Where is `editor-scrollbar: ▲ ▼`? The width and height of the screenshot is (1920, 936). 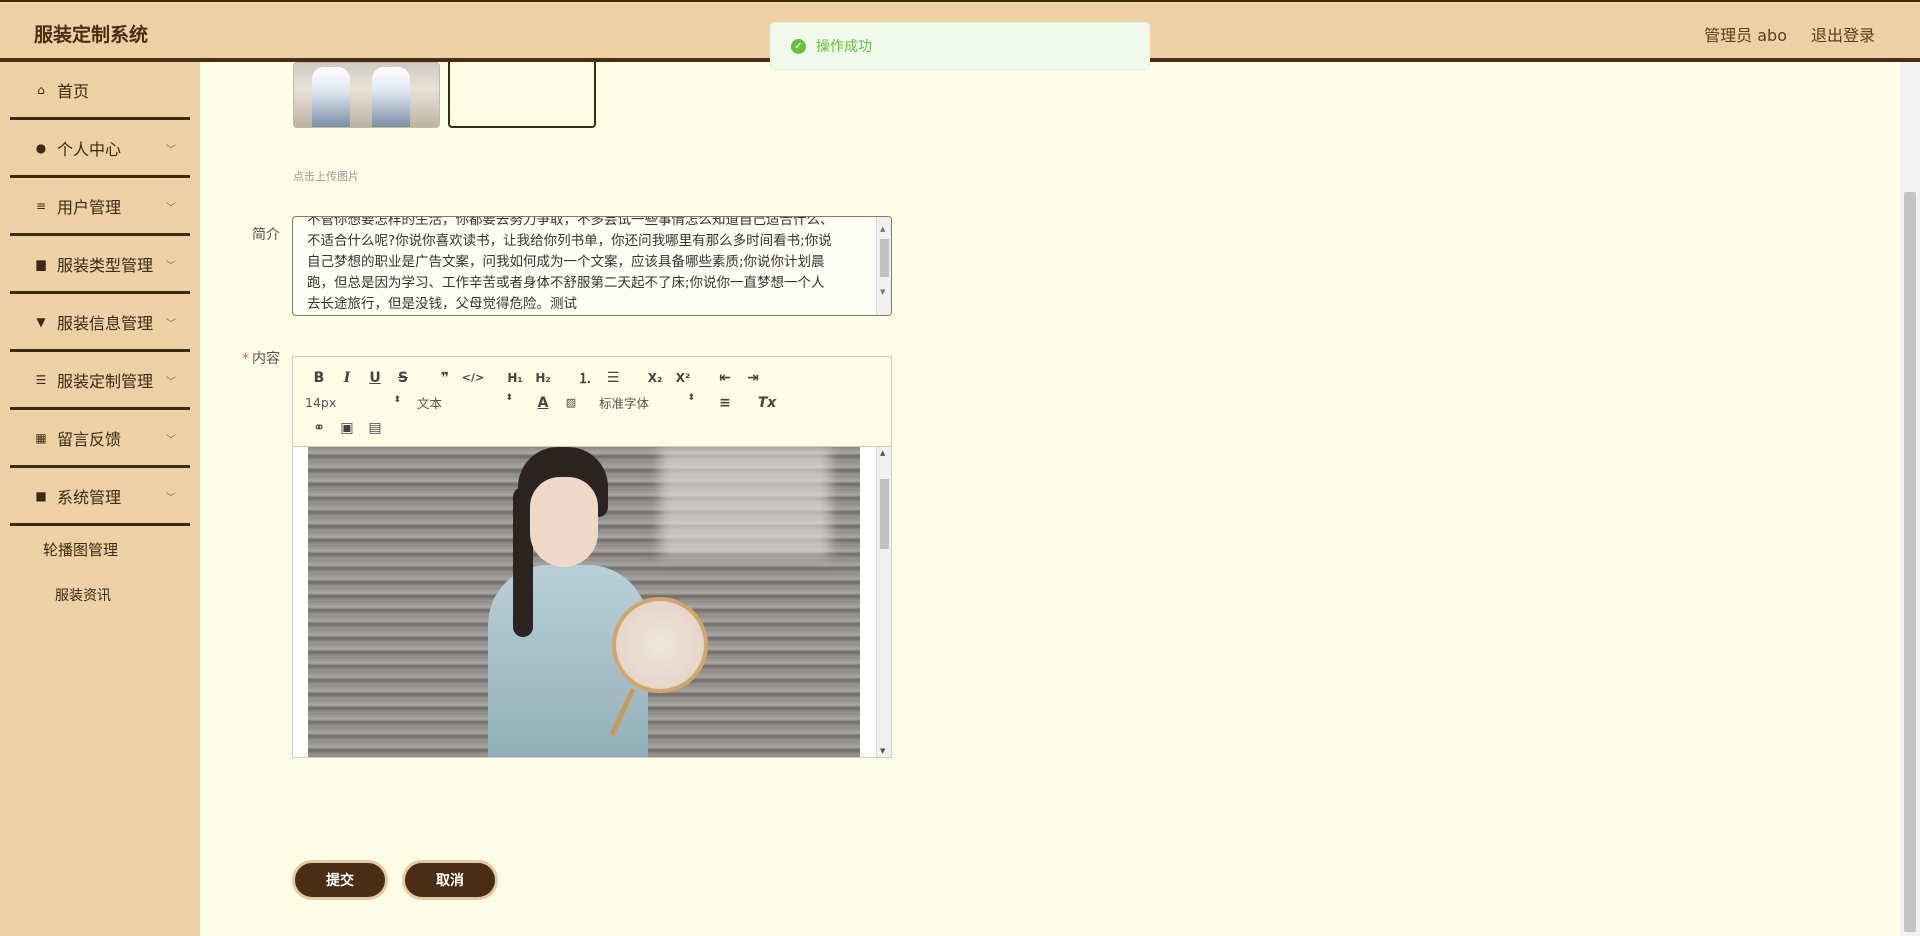
editor-scrollbar: ▲ ▼ is located at coordinates (883, 602).